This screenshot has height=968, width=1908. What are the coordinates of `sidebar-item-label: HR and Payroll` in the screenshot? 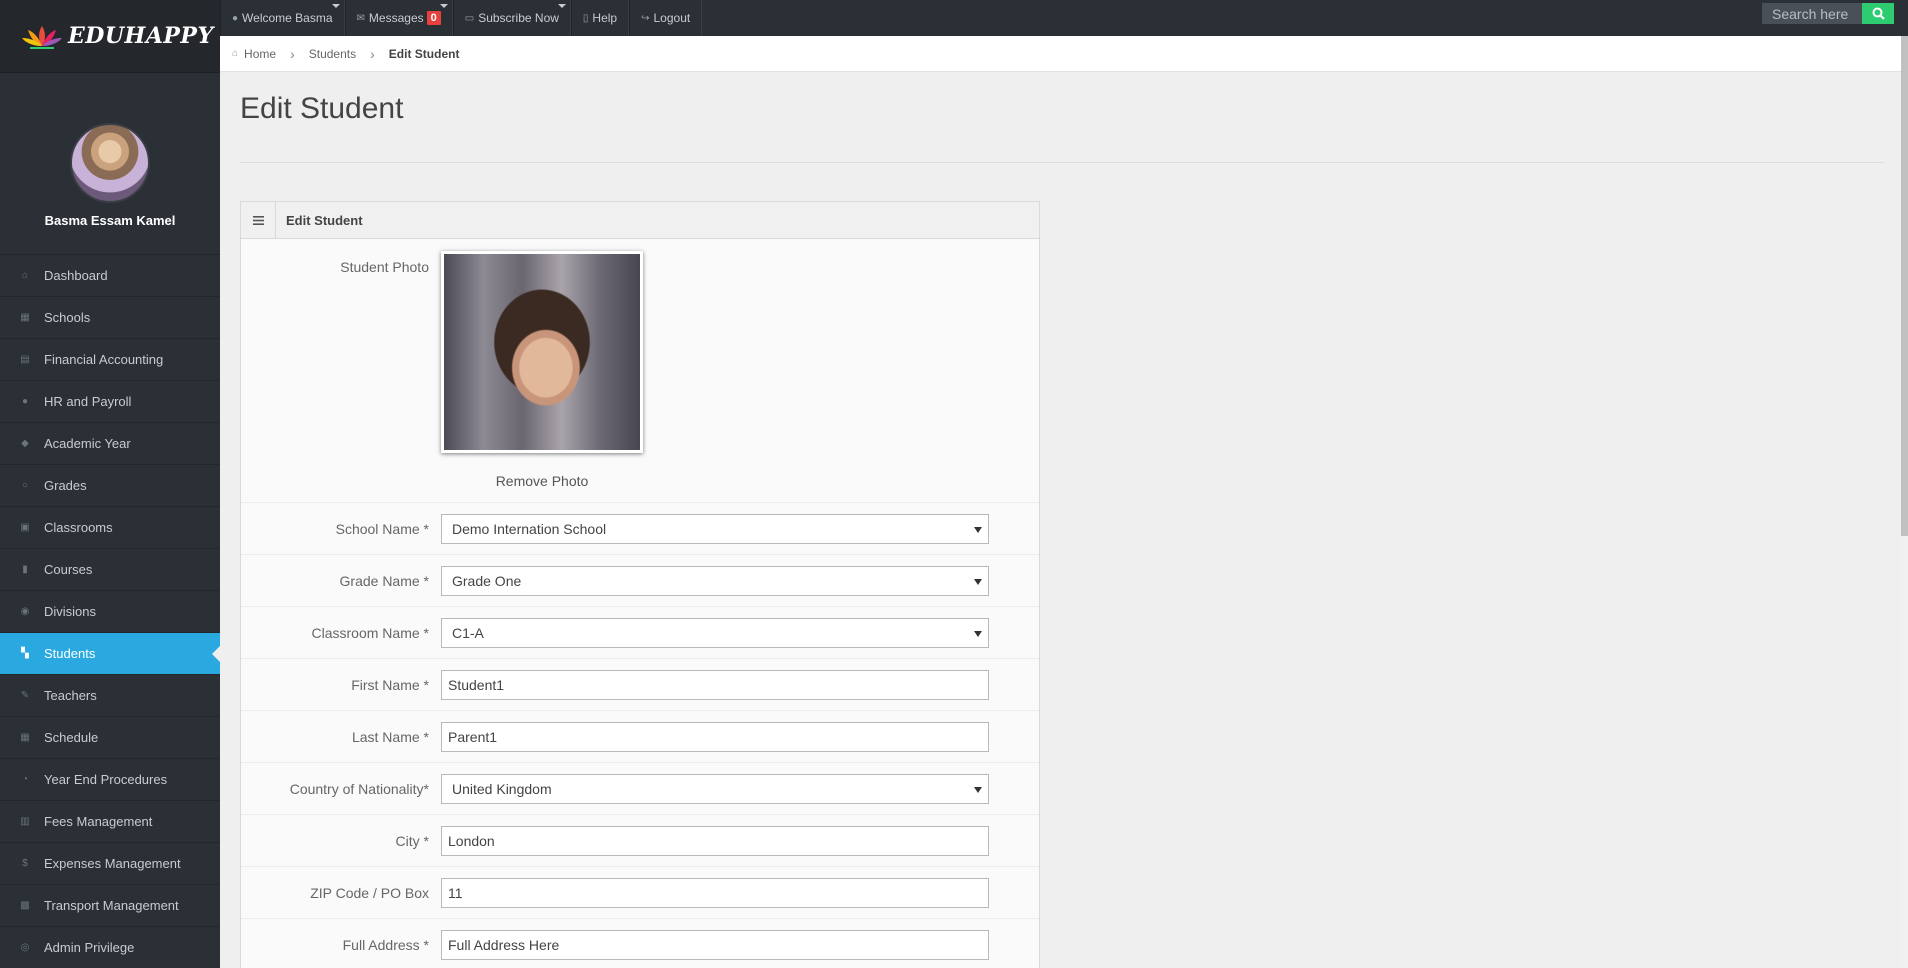 It's located at (88, 401).